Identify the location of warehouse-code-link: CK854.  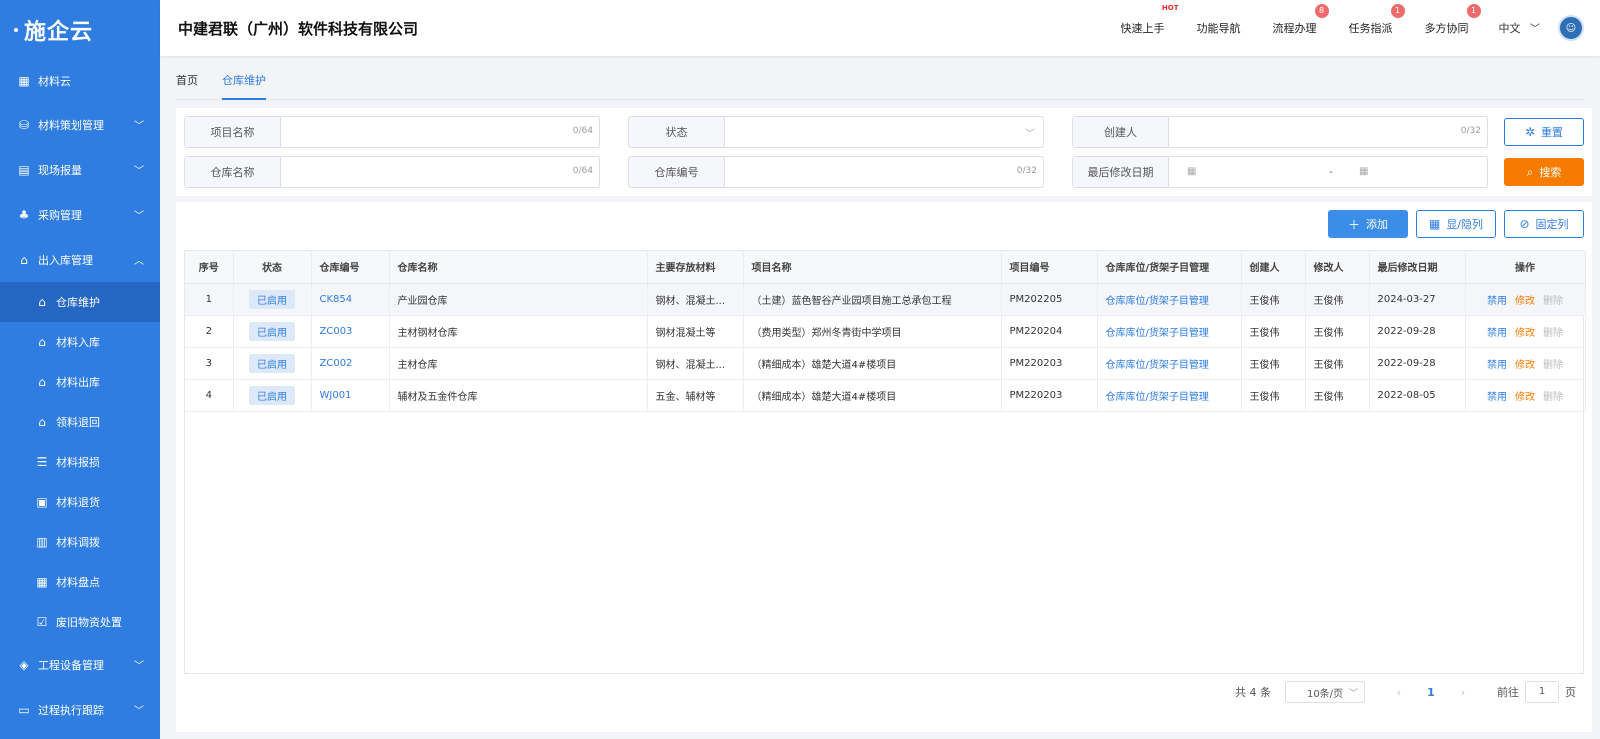
(336, 299).